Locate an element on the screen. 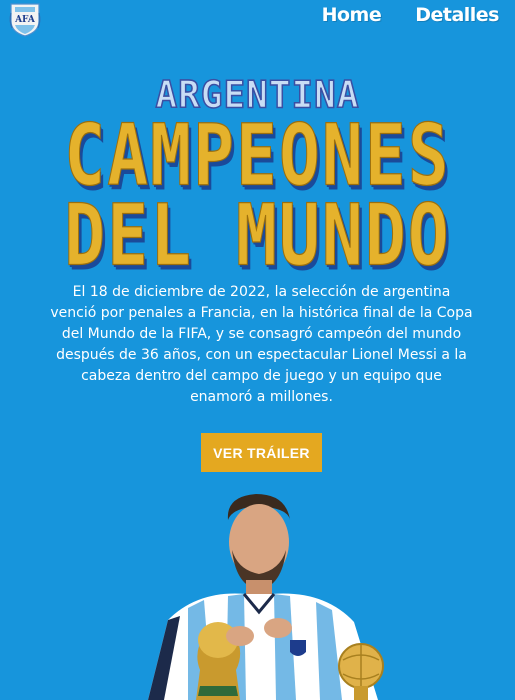  nav-home-link: Home is located at coordinates (352, 15).